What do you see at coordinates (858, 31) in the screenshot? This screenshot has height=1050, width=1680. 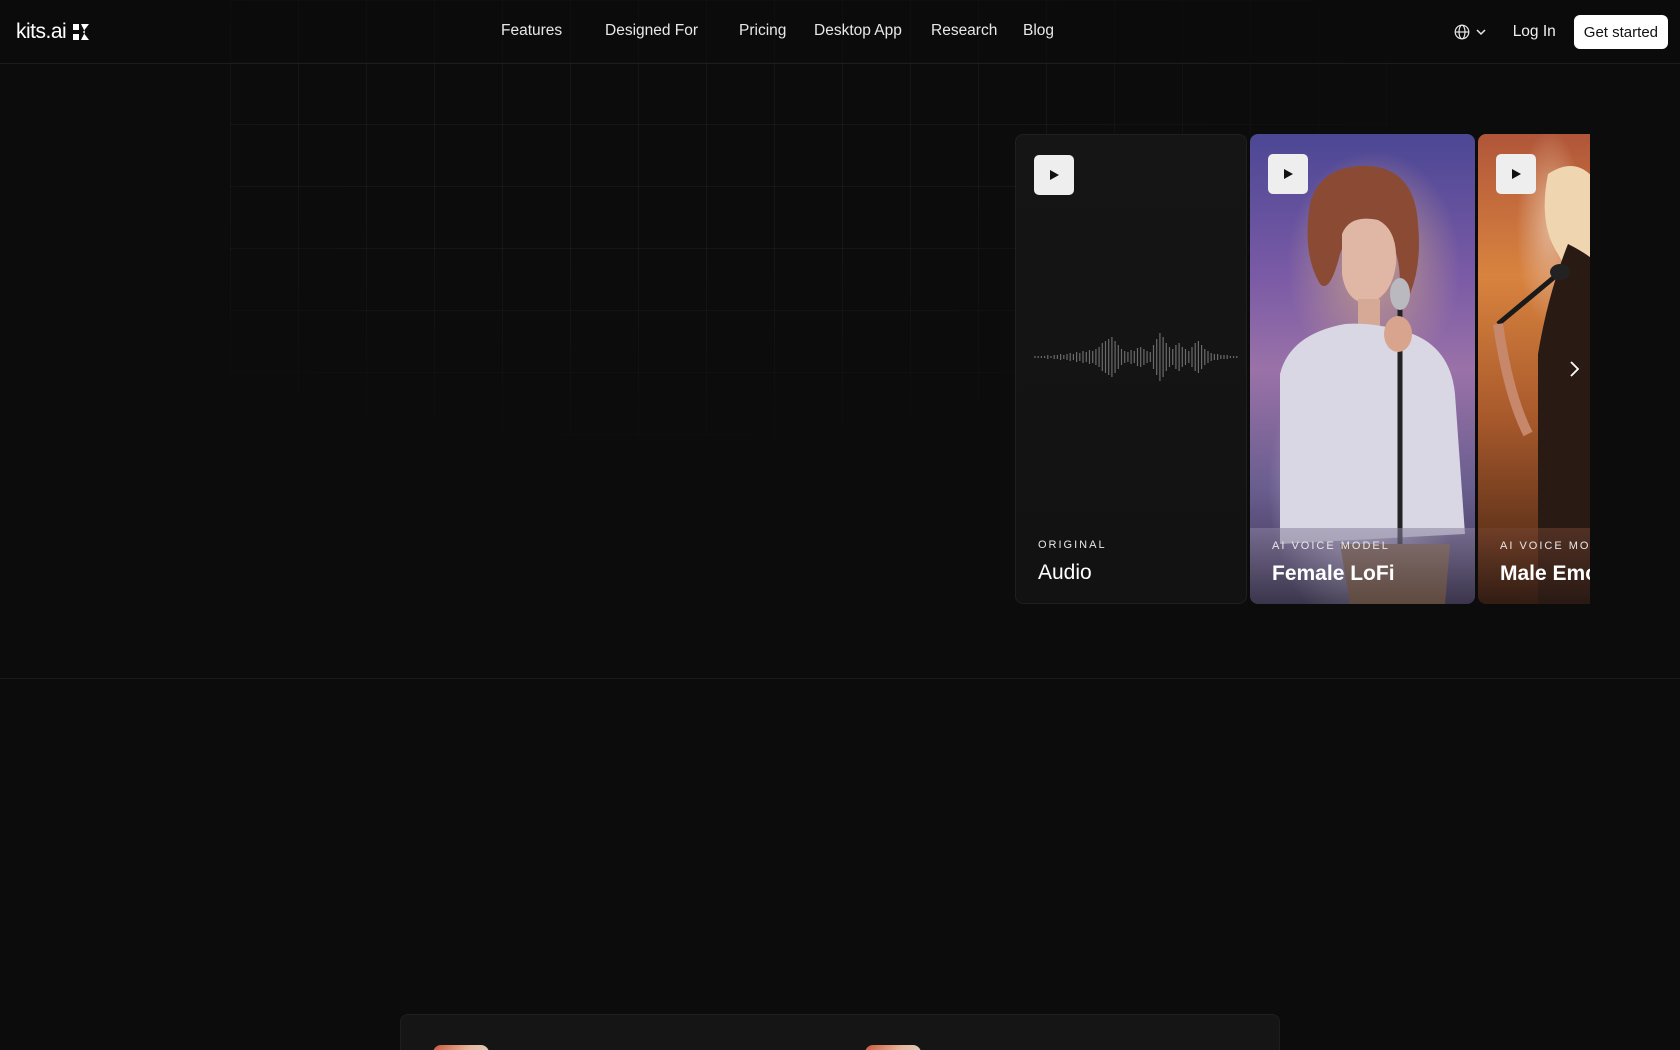 I see `nav-desktop-app: Desktop App` at bounding box center [858, 31].